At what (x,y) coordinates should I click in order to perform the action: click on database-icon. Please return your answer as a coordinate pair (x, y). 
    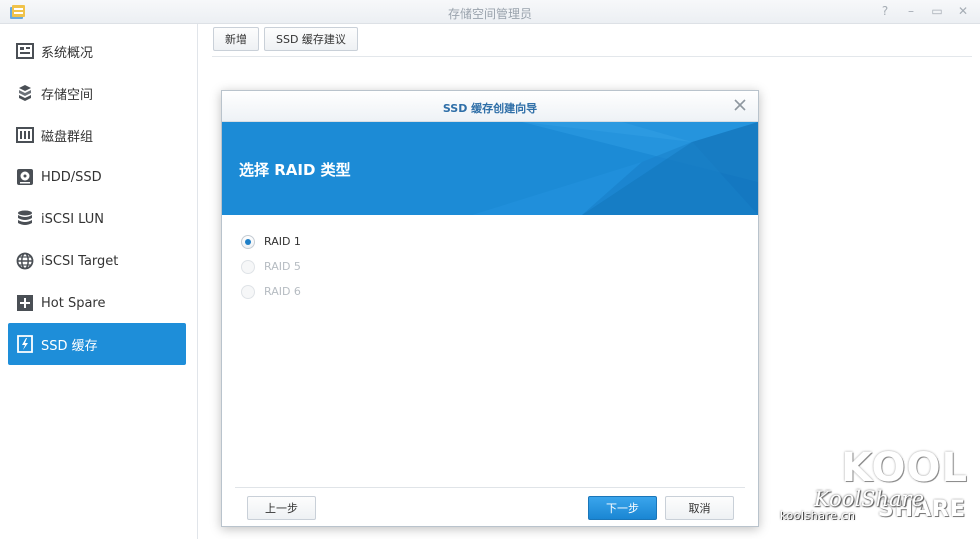
    Looking at the image, I should click on (25, 219).